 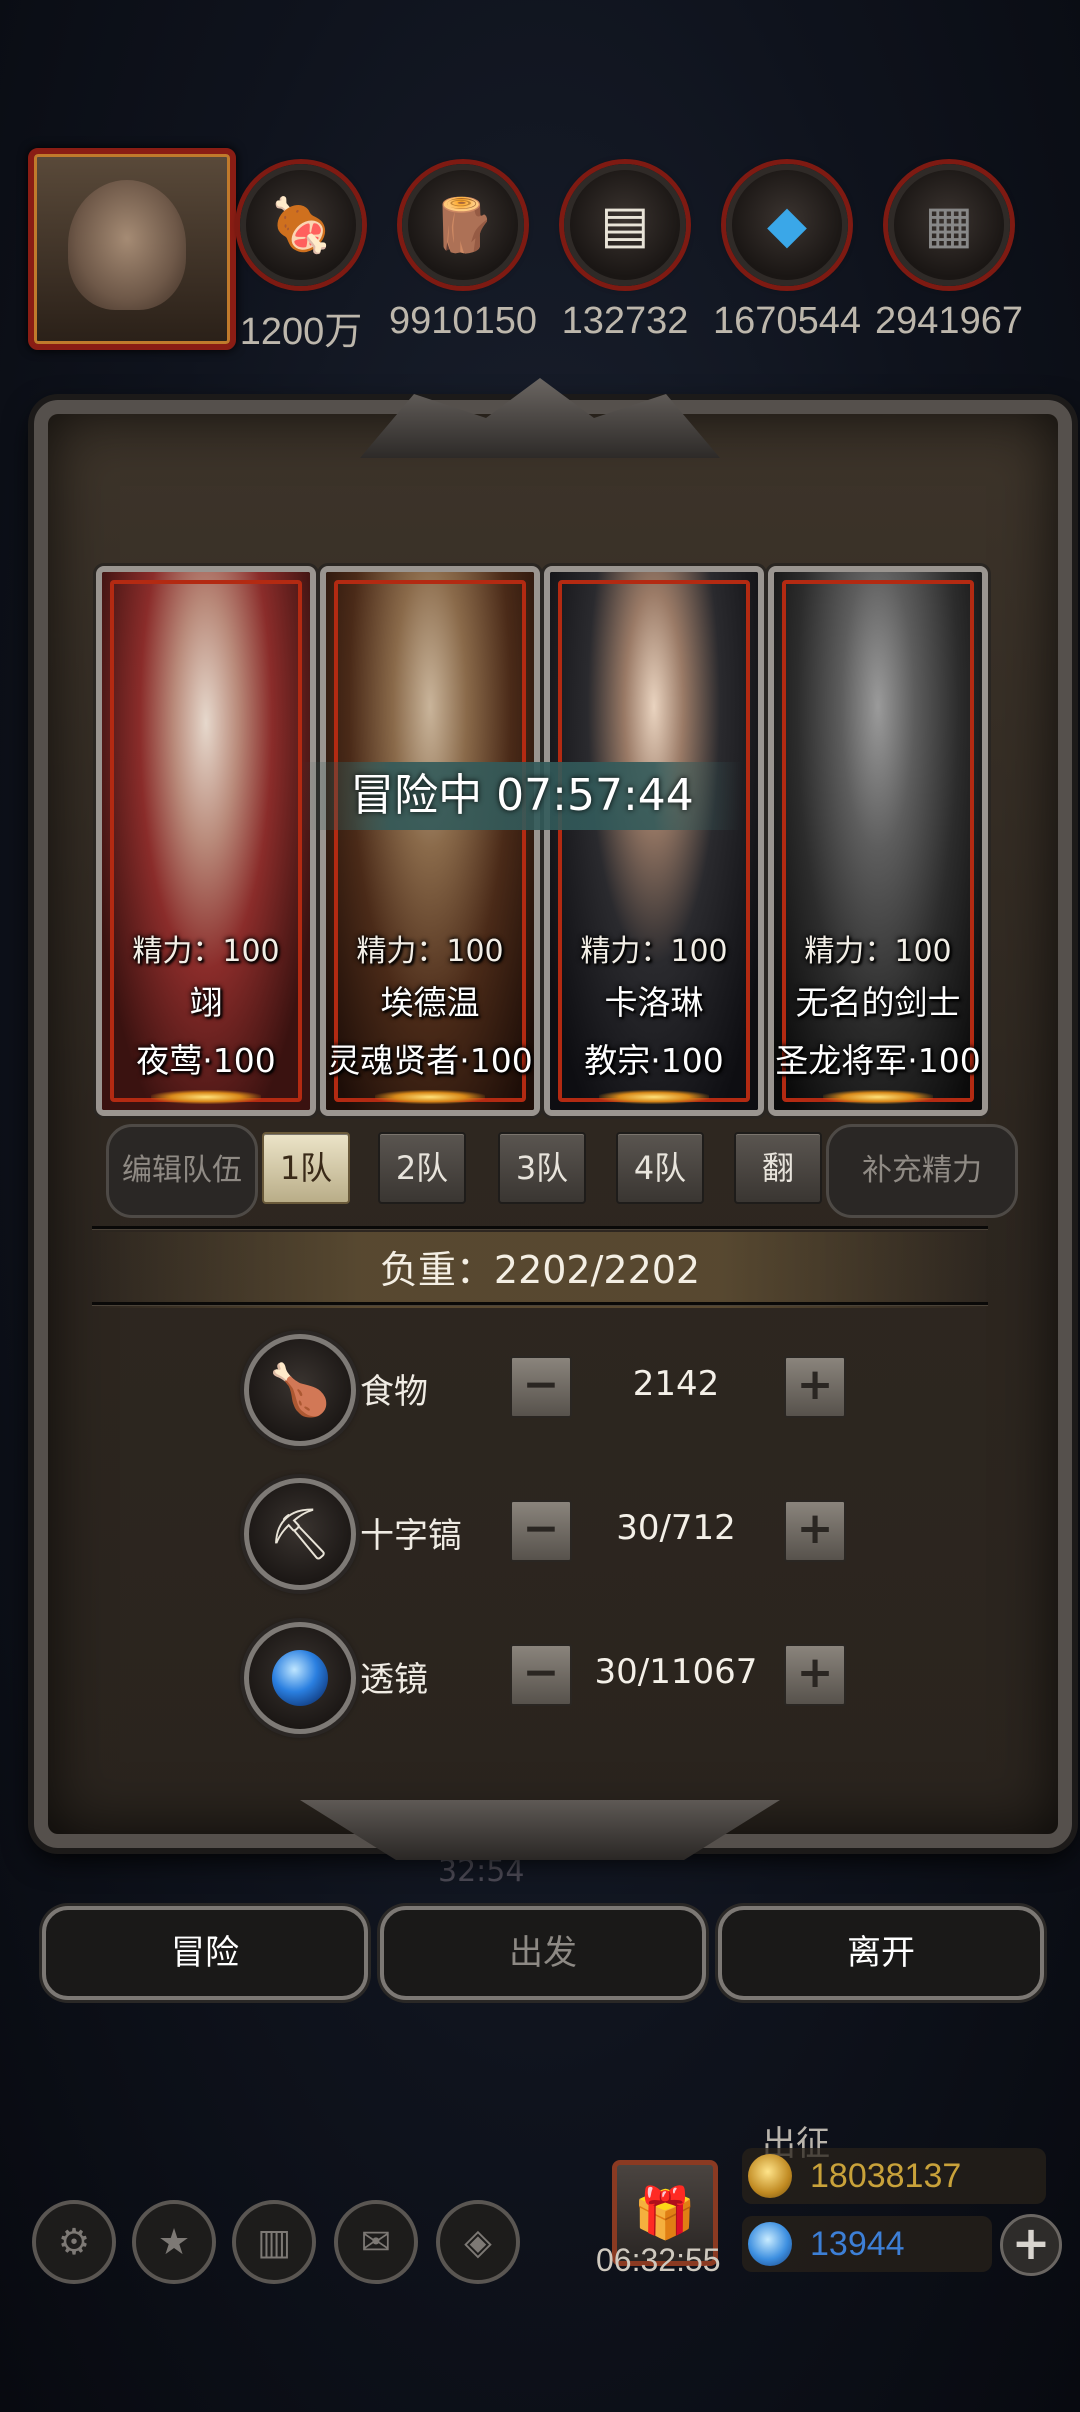 I want to click on depart-button: 出发, so click(x=543, y=1953).